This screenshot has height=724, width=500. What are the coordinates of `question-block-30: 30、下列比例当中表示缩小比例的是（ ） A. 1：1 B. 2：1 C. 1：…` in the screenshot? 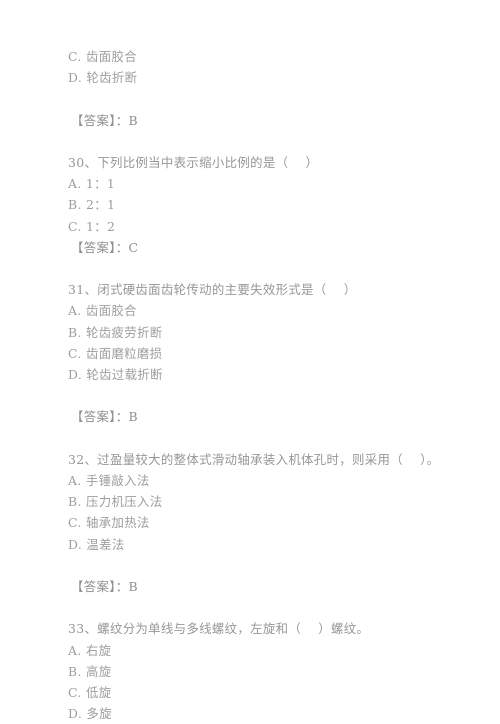 It's located at (264, 205).